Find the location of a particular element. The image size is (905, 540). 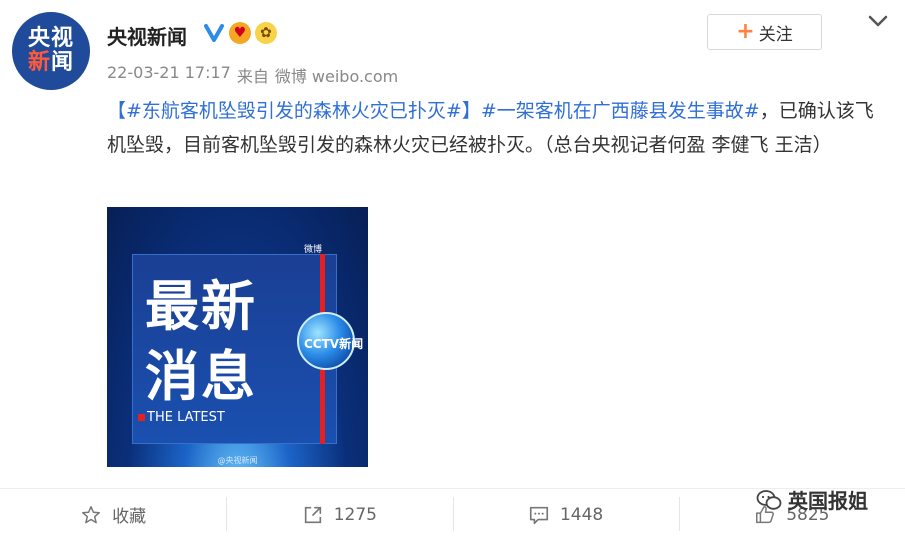

topic-link-1: 【#东航客机坠毁引发的森林火灾已扑灭#】 is located at coordinates (294, 111).